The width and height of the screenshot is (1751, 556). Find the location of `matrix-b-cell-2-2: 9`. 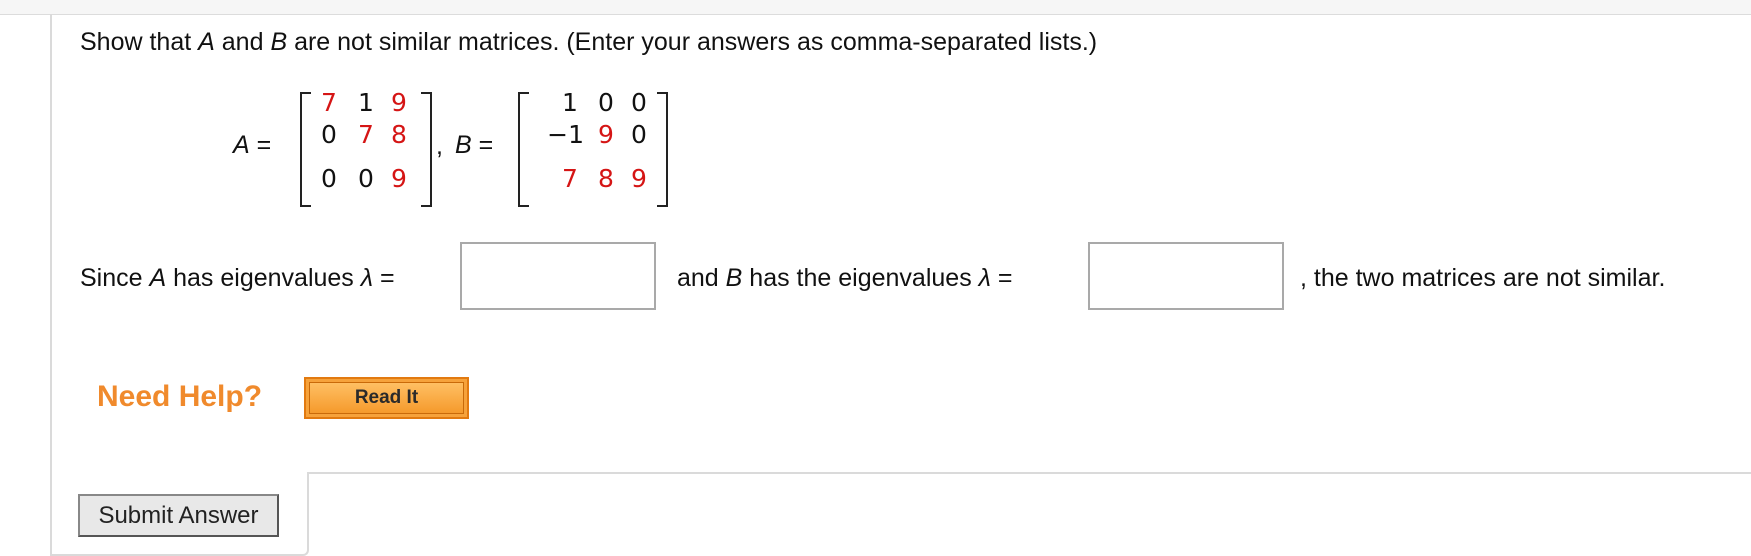

matrix-b-cell-2-2: 9 is located at coordinates (639, 178).